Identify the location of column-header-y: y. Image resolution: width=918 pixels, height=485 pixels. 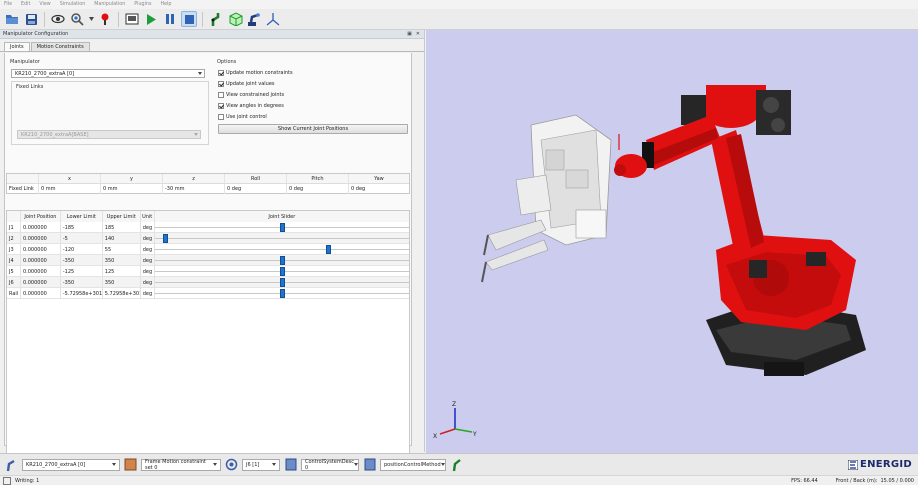
(132, 179).